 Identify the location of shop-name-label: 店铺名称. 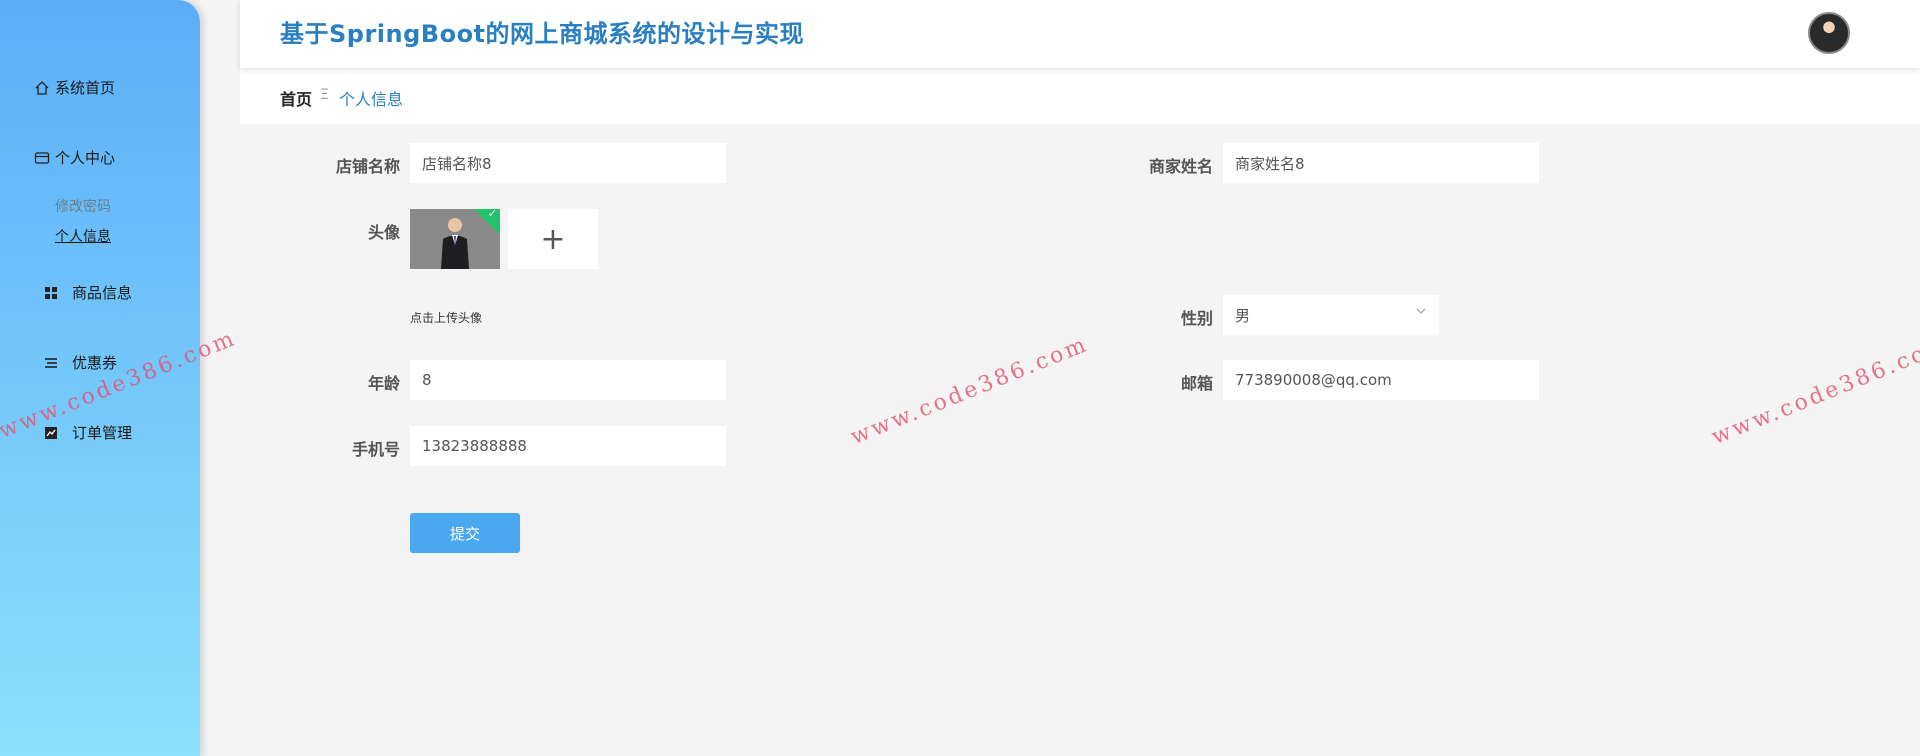
(367, 166).